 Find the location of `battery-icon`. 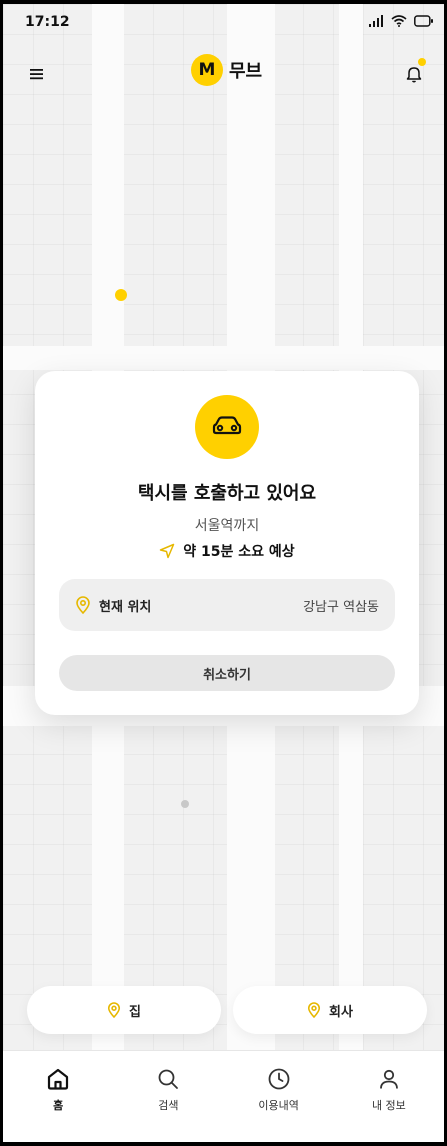

battery-icon is located at coordinates (423, 21).